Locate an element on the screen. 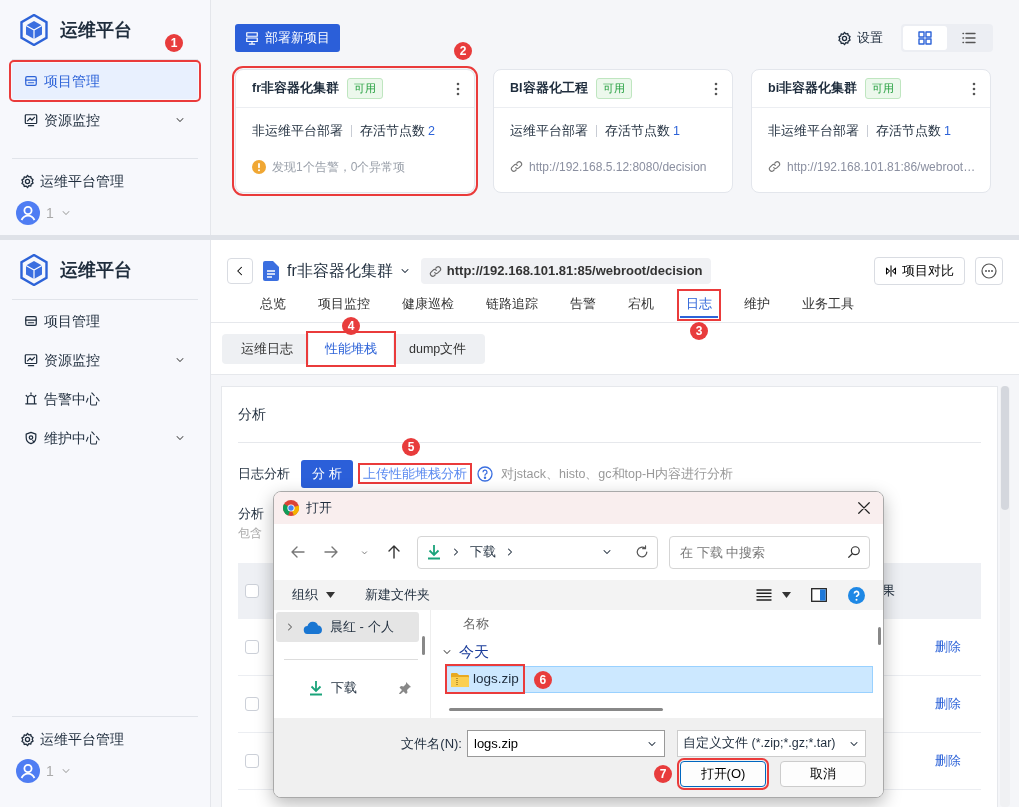  tab: 告警 is located at coordinates (583, 305).